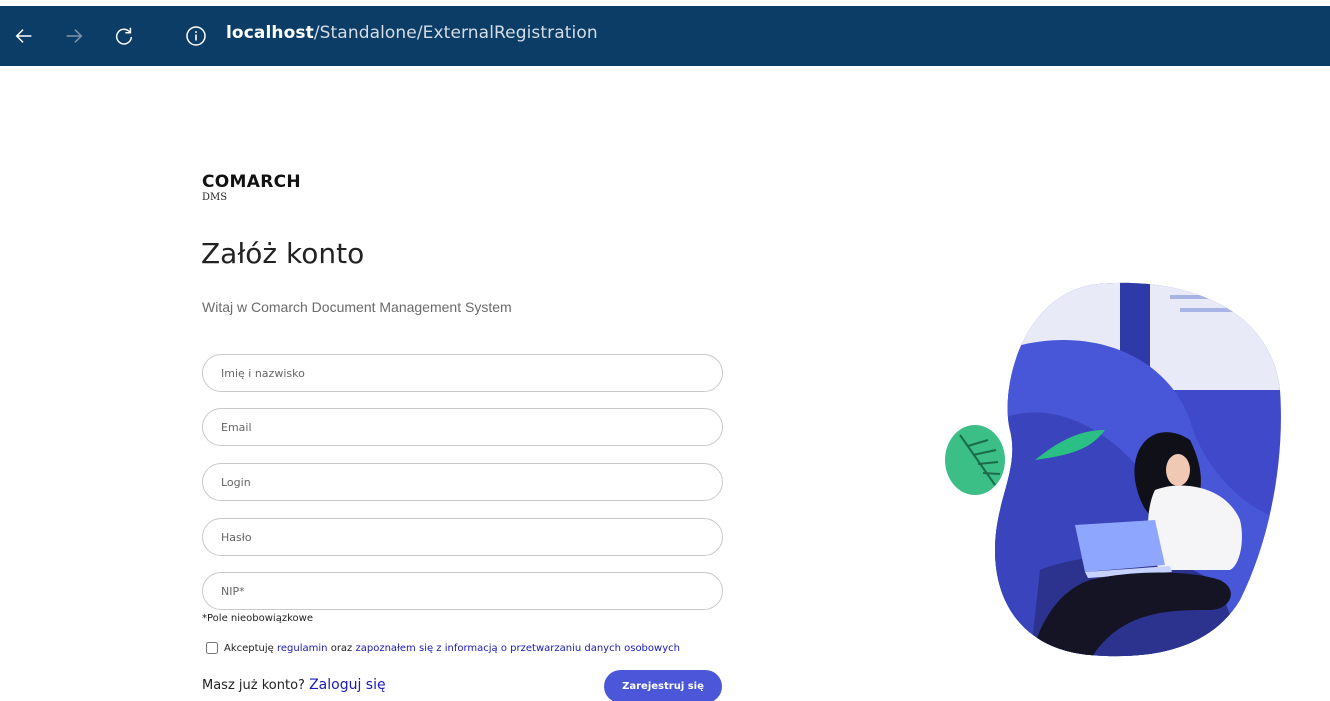  Describe the element at coordinates (251, 182) in the screenshot. I see `brand-name: COMARCH` at that location.